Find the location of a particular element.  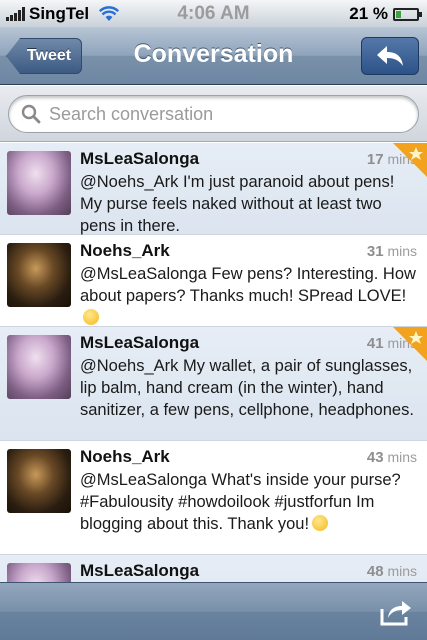

battery-icon is located at coordinates (407, 14).